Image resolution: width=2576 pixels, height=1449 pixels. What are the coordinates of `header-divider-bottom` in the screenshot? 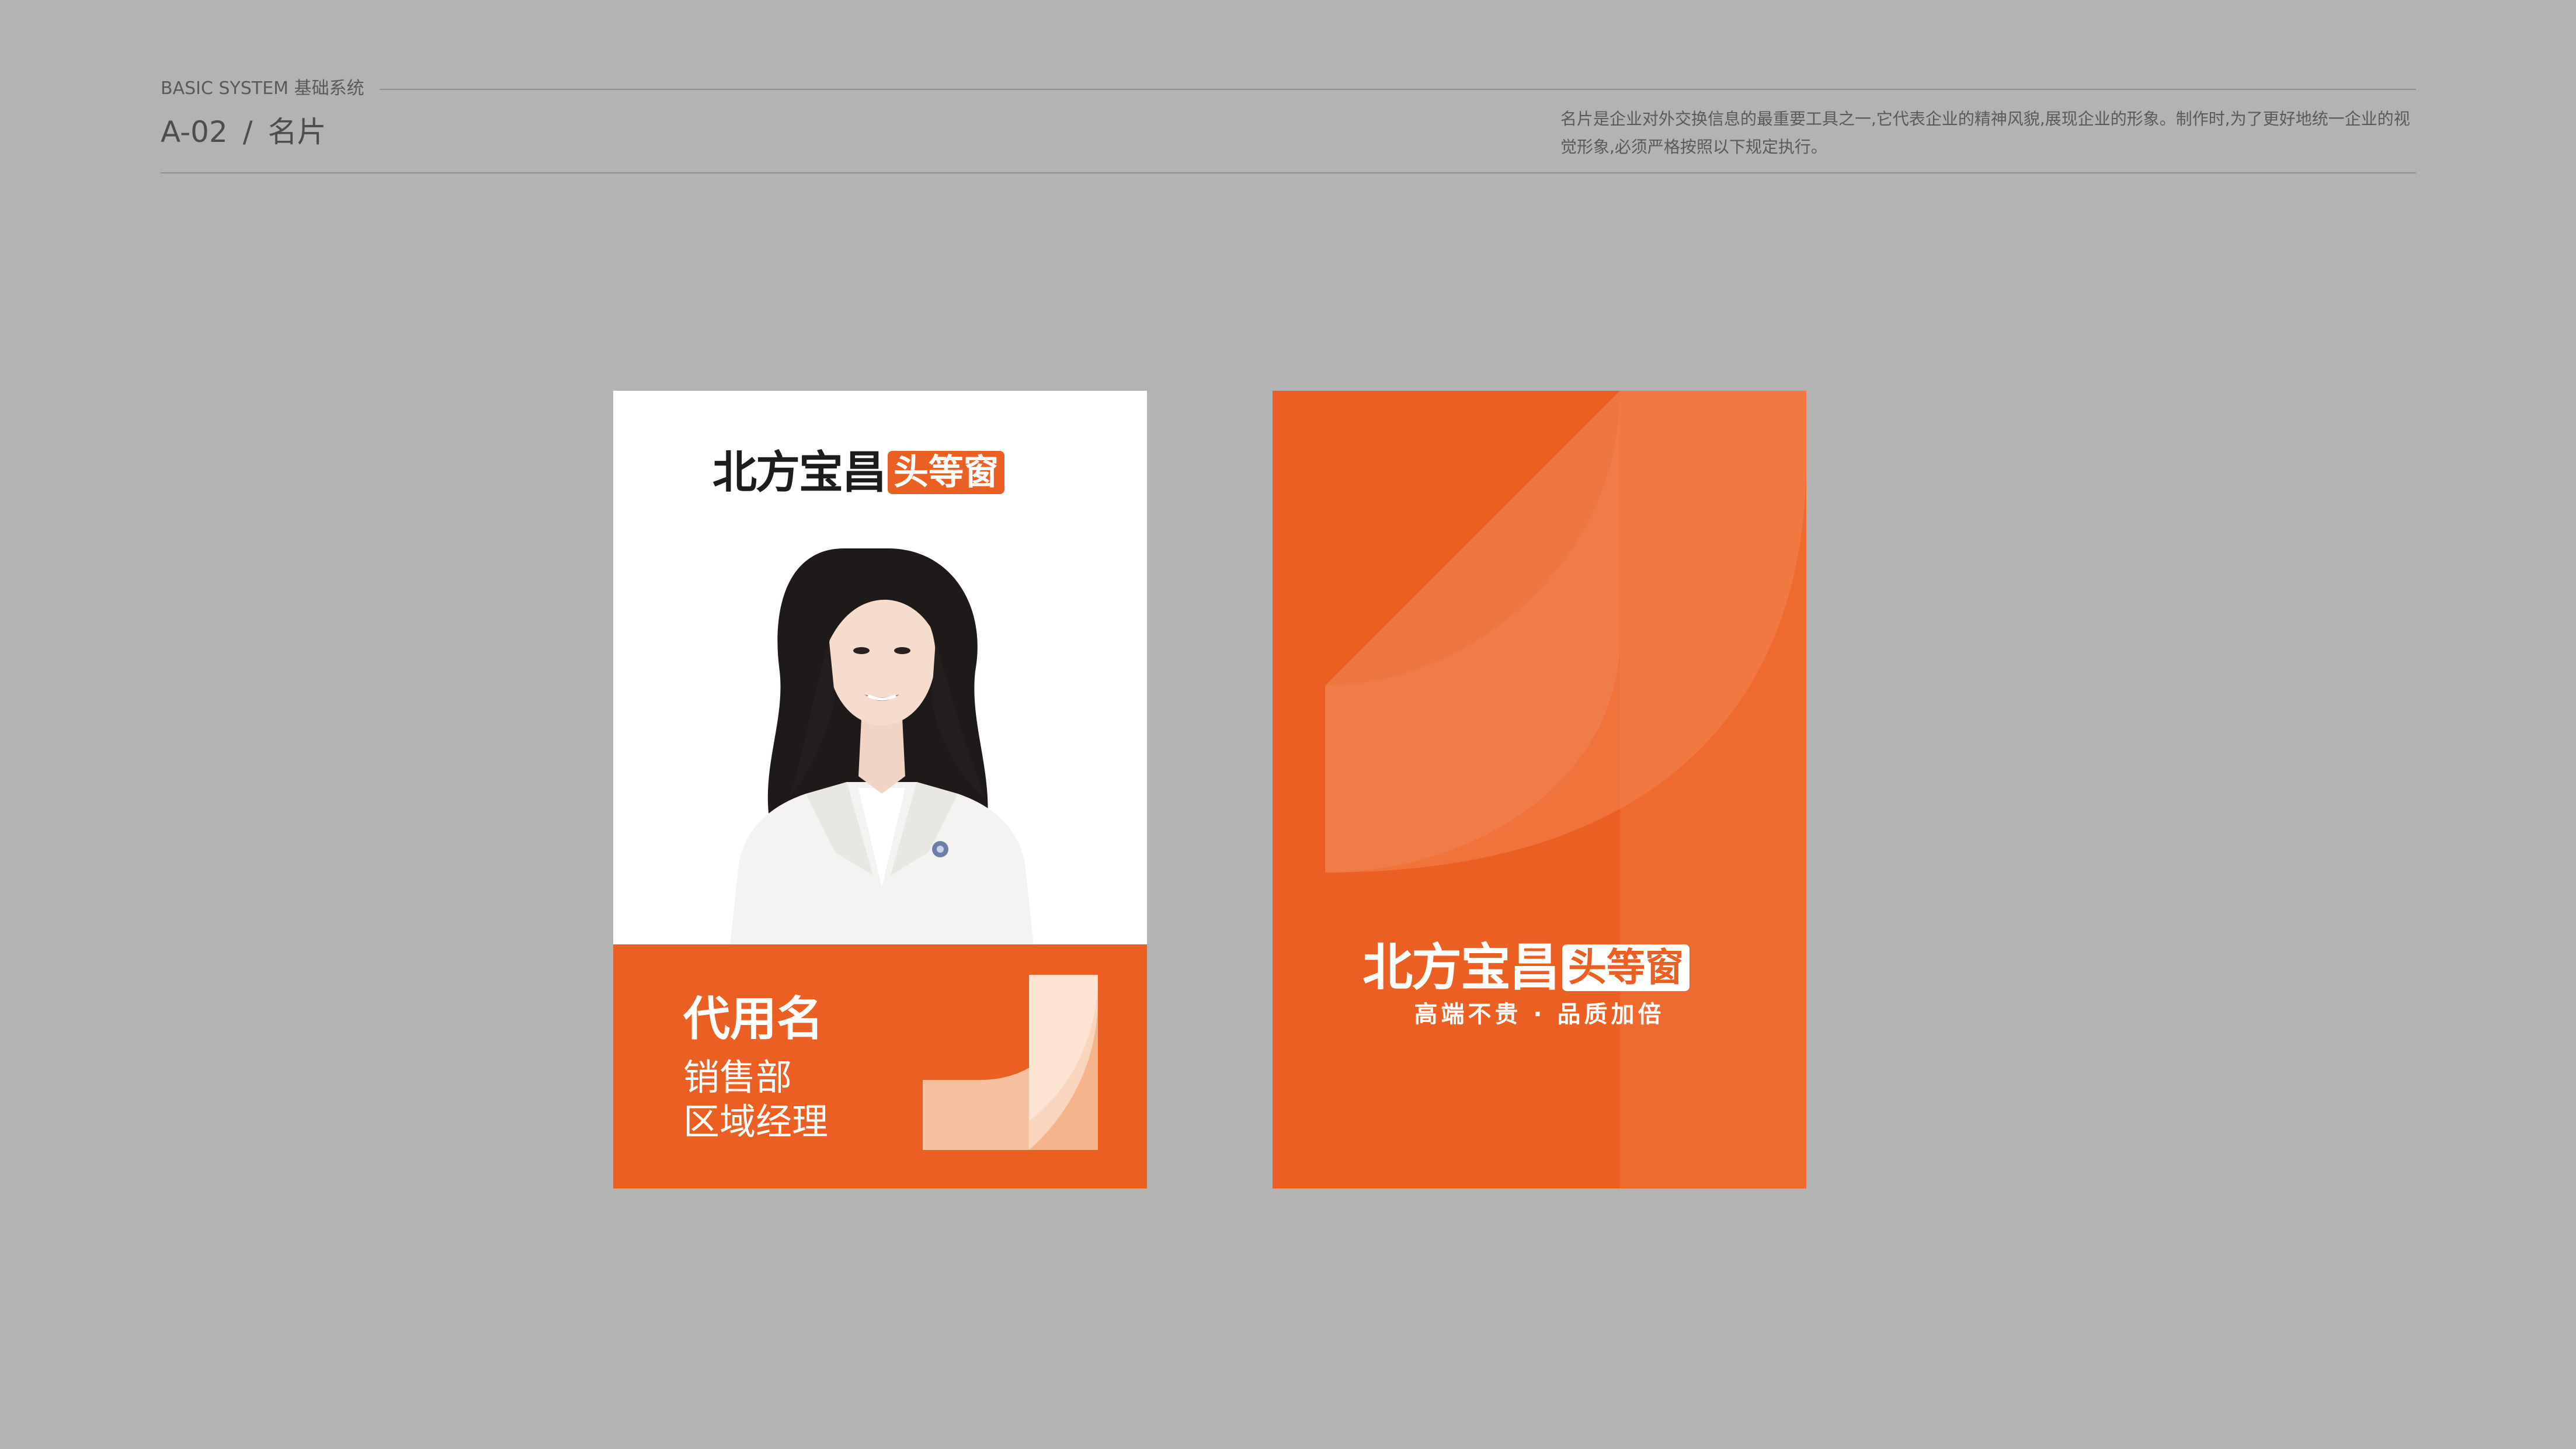 It's located at (1288, 173).